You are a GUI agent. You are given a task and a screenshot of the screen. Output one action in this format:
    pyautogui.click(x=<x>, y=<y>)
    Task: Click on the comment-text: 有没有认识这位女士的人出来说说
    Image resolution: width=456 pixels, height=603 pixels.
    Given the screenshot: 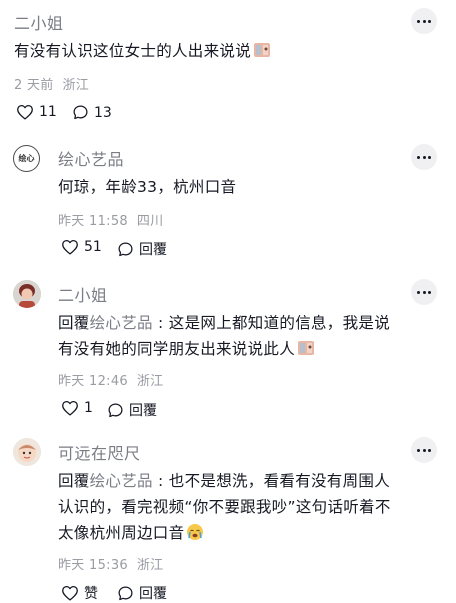 What is the action you would take?
    pyautogui.click(x=142, y=51)
    